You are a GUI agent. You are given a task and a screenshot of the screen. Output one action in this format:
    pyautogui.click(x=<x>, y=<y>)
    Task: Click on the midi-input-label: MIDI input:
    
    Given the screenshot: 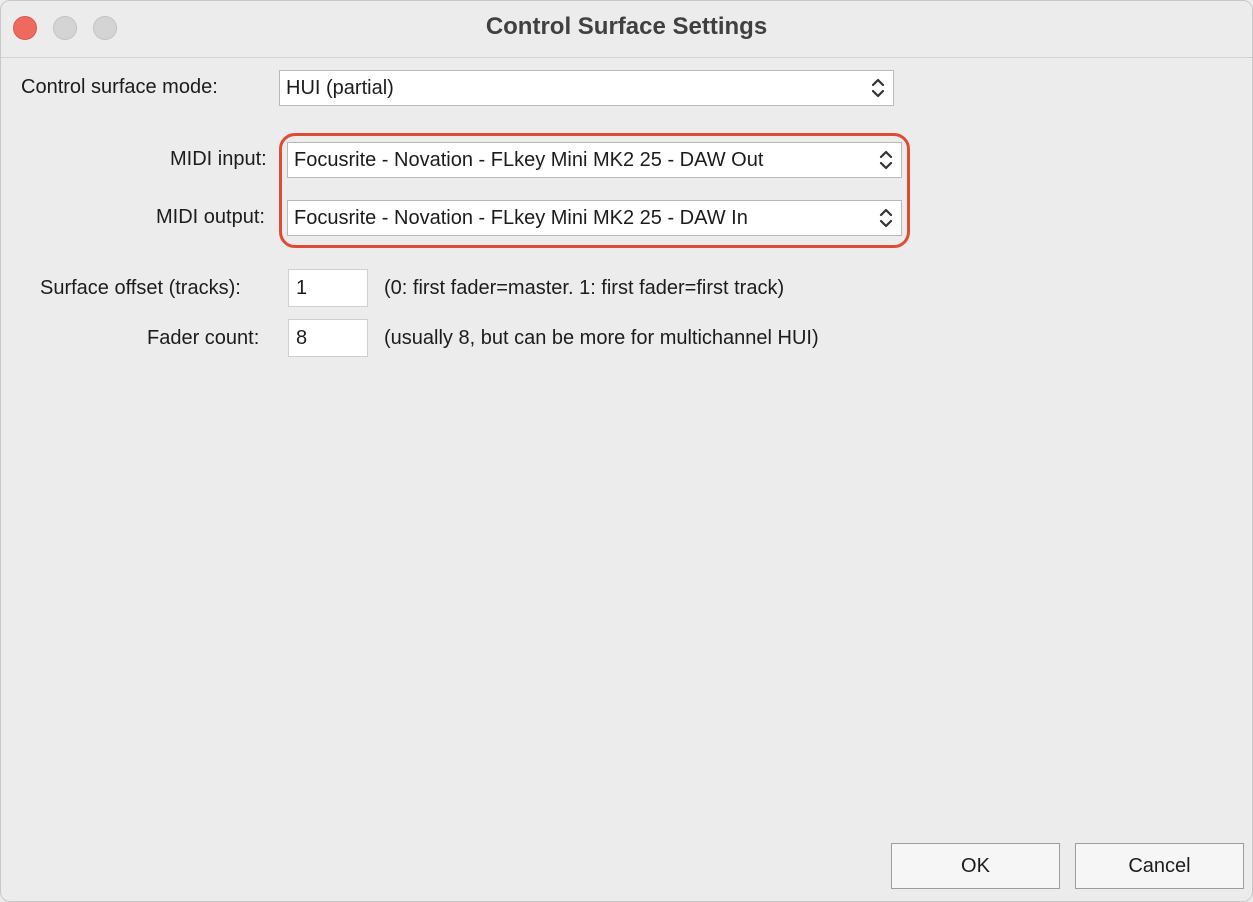 What is the action you would take?
    pyautogui.click(x=218, y=159)
    